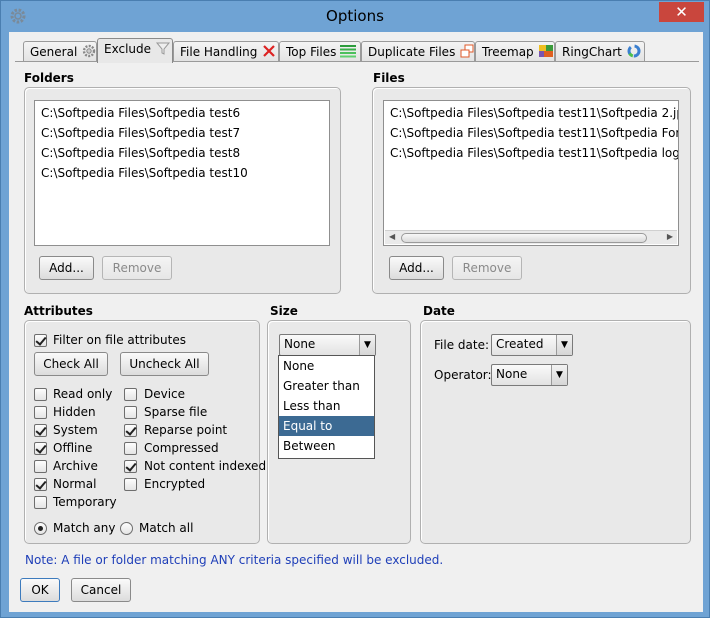 The width and height of the screenshot is (710, 618). Describe the element at coordinates (40, 394) in the screenshot. I see `read-only-checkbox` at that location.